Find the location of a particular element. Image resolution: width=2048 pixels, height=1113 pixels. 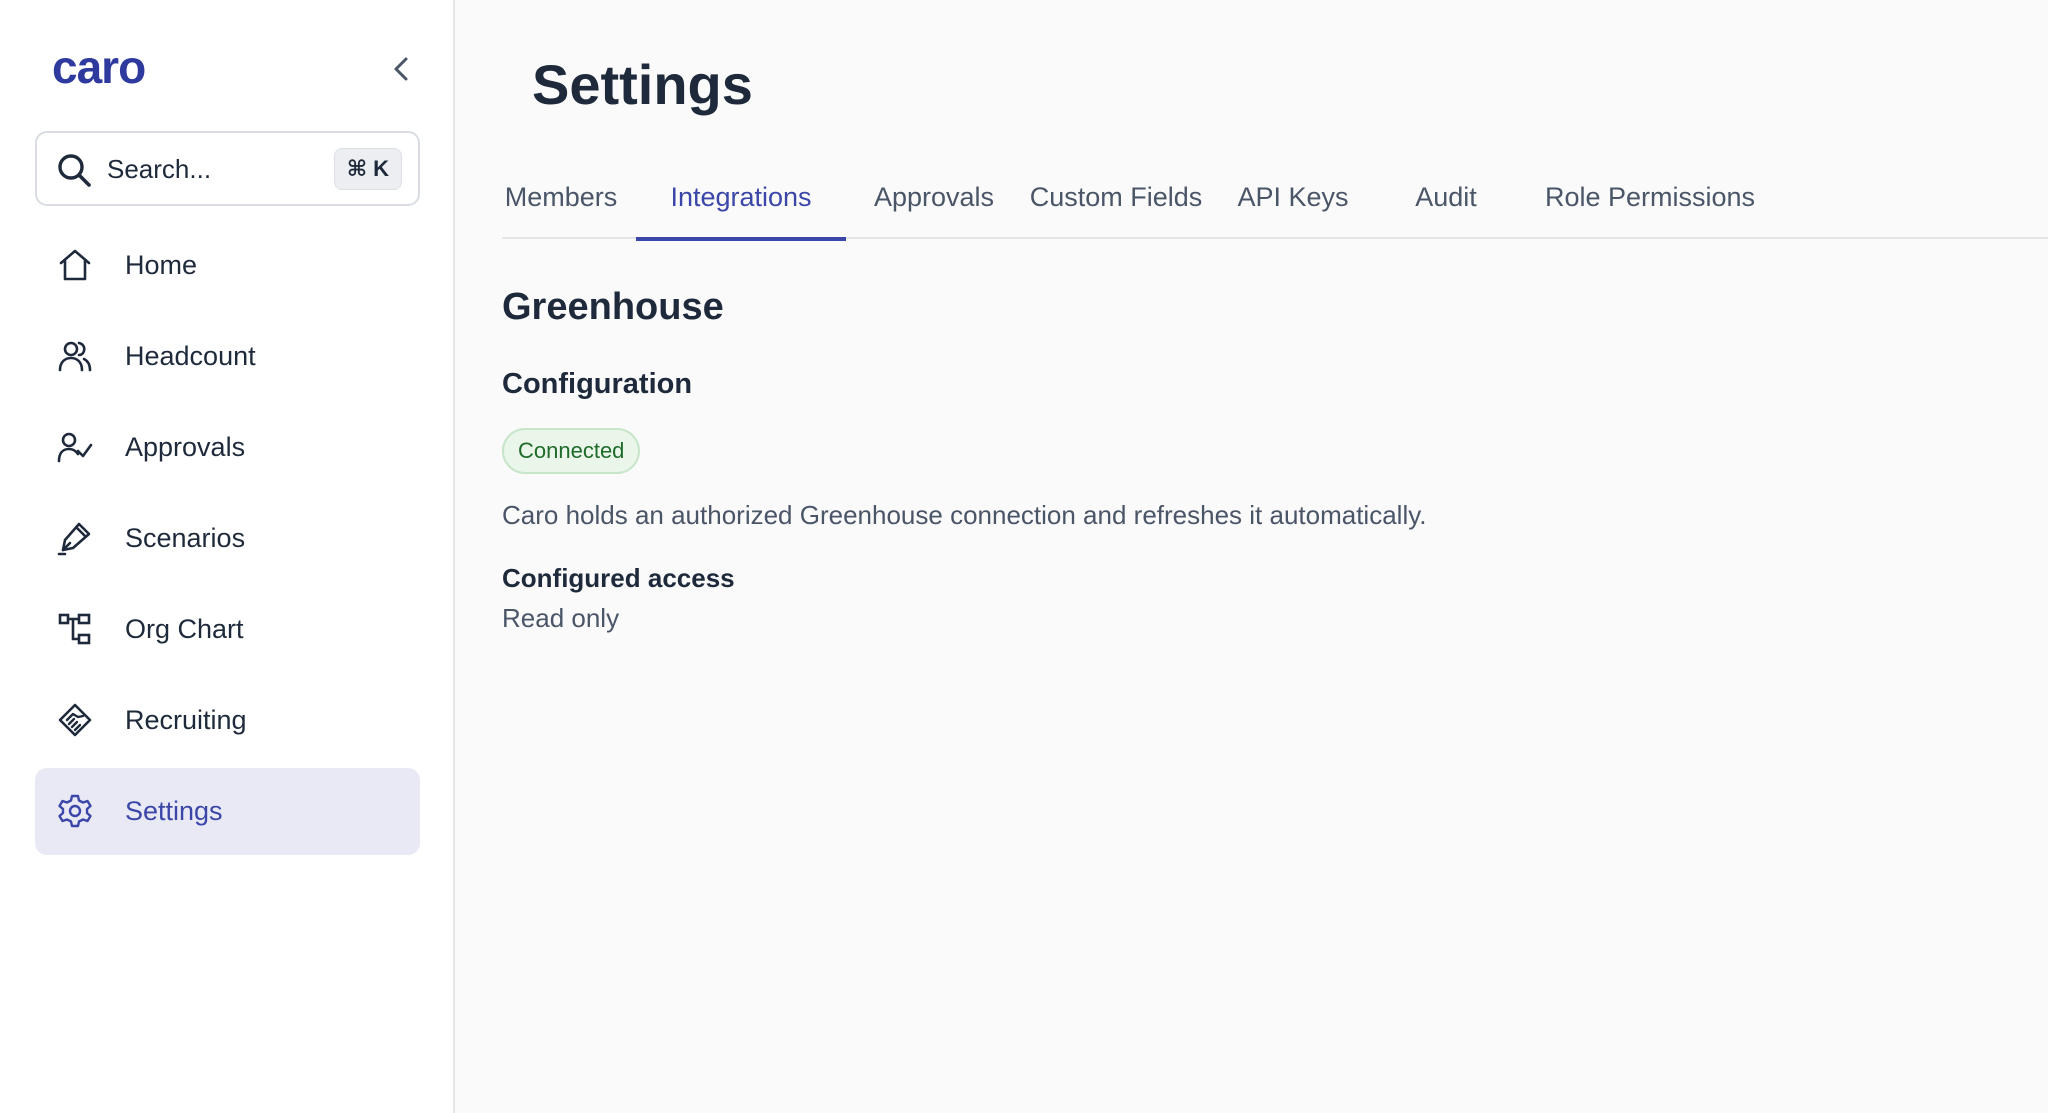

sidebar-item-org-chart: Org Chart is located at coordinates (227, 629).